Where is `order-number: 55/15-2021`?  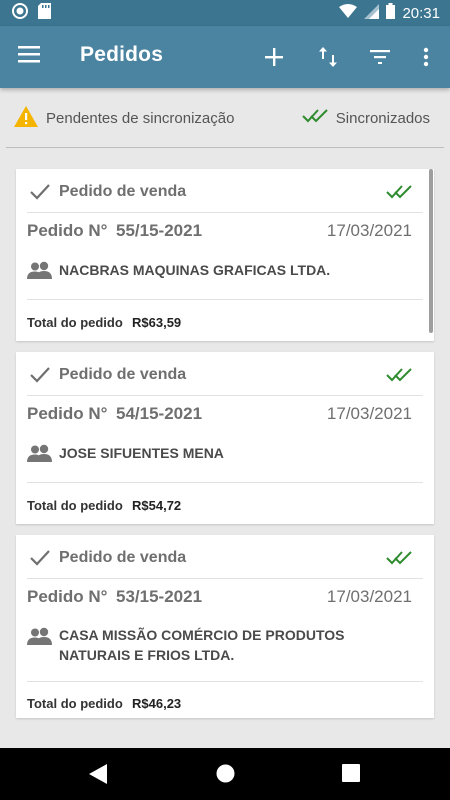 order-number: 55/15-2021 is located at coordinates (159, 230).